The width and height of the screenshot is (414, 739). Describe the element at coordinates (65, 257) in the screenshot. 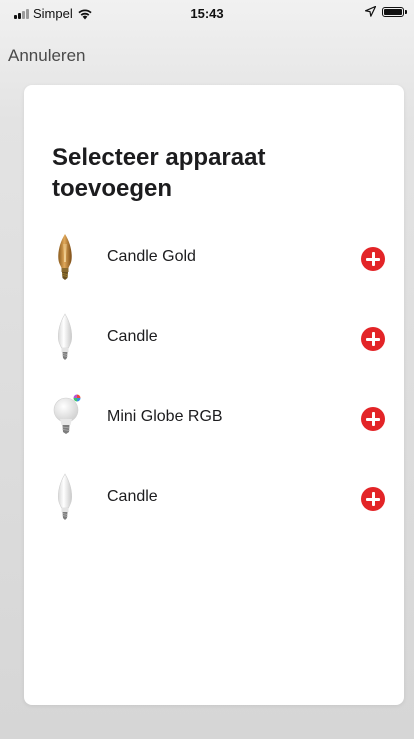

I see `candle-gold-bulb-icon` at that location.